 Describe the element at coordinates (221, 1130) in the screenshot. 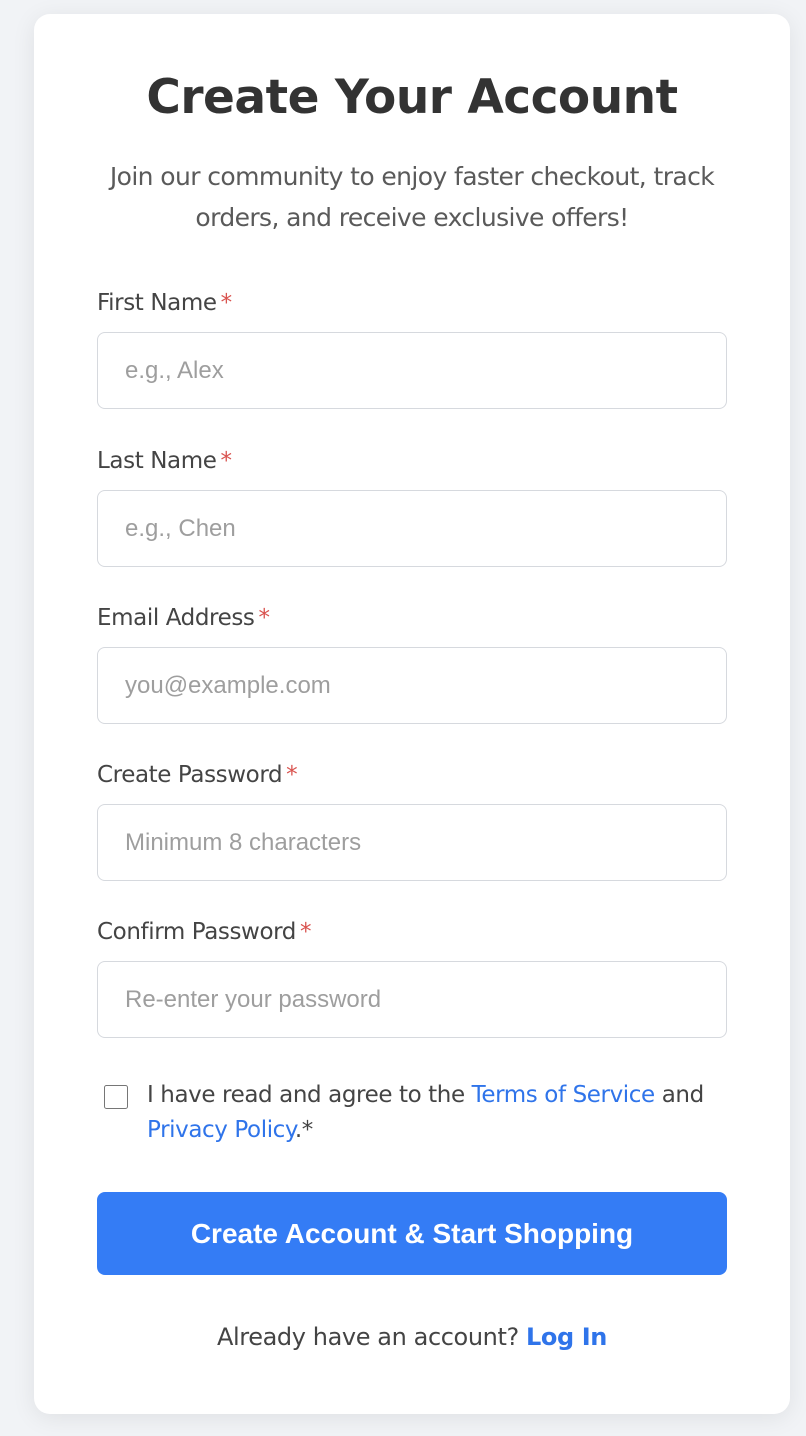

I see `privacy-policy-link: Privacy Policy` at that location.